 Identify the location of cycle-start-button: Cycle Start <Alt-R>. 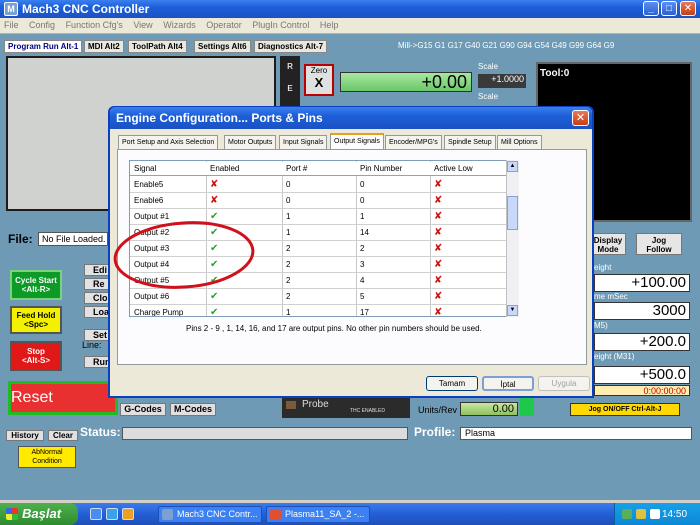
(36, 285).